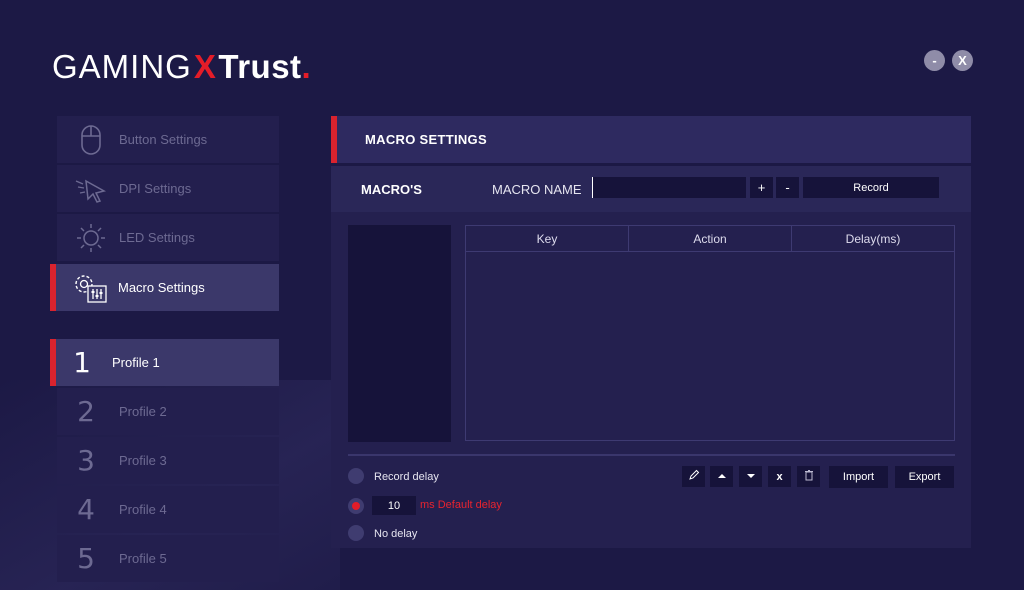 The image size is (1024, 590). I want to click on move-up-button, so click(721, 476).